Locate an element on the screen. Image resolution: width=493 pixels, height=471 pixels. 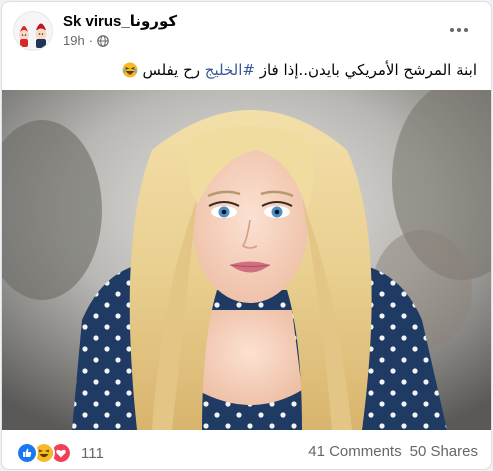
avatar-image is located at coordinates (33, 31).